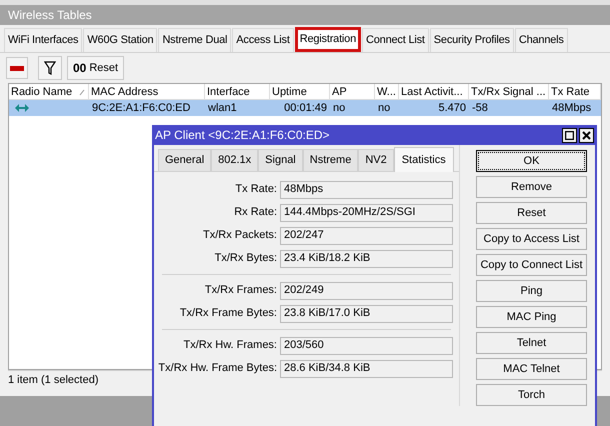 Image resolution: width=610 pixels, height=426 pixels. What do you see at coordinates (531, 291) in the screenshot?
I see `dialog-button: Ping` at bounding box center [531, 291].